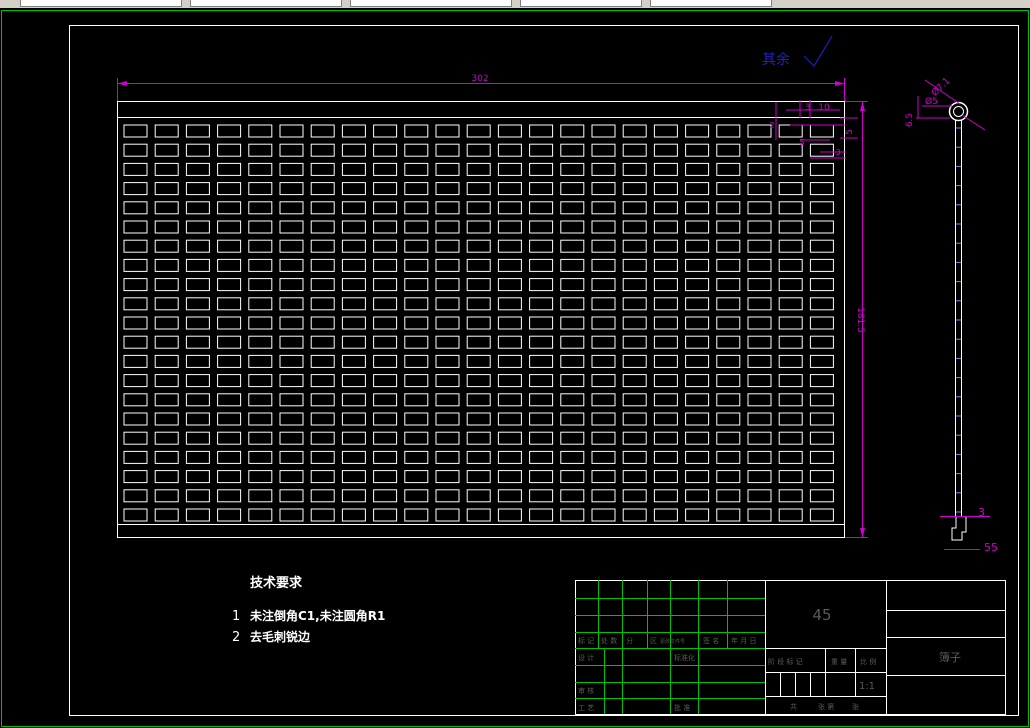 This screenshot has width=1030, height=728. What do you see at coordinates (826, 706) in the screenshot?
I see `svg-text: 张 第` at bounding box center [826, 706].